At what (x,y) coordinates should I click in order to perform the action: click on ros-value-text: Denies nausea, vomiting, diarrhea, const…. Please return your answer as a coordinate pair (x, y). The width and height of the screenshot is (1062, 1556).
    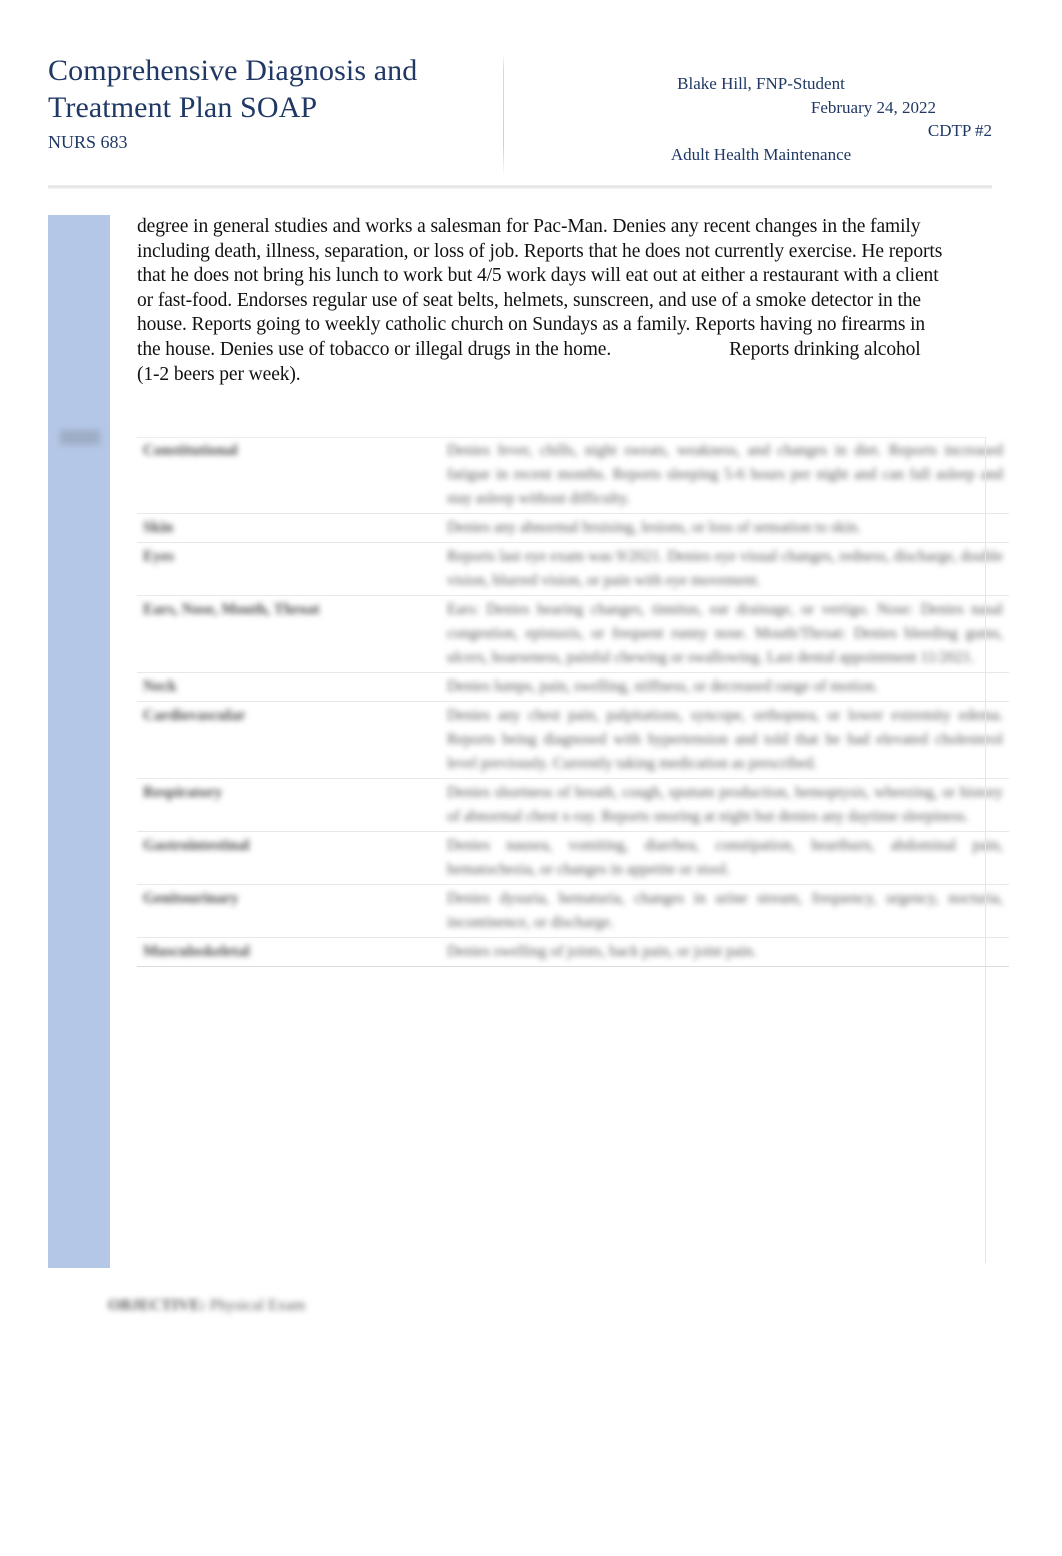
    Looking at the image, I should click on (725, 857).